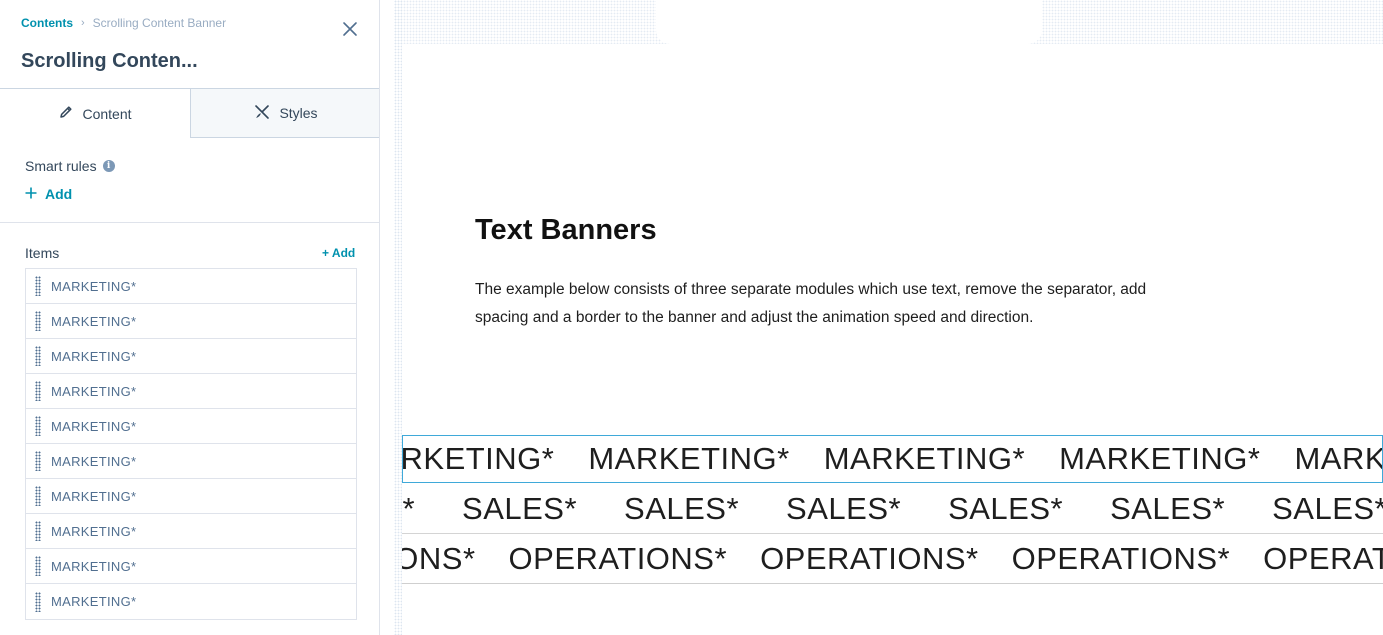 Image resolution: width=1383 pixels, height=635 pixels. What do you see at coordinates (47, 23) in the screenshot?
I see `breadcrumb-contents-link: Contents` at bounding box center [47, 23].